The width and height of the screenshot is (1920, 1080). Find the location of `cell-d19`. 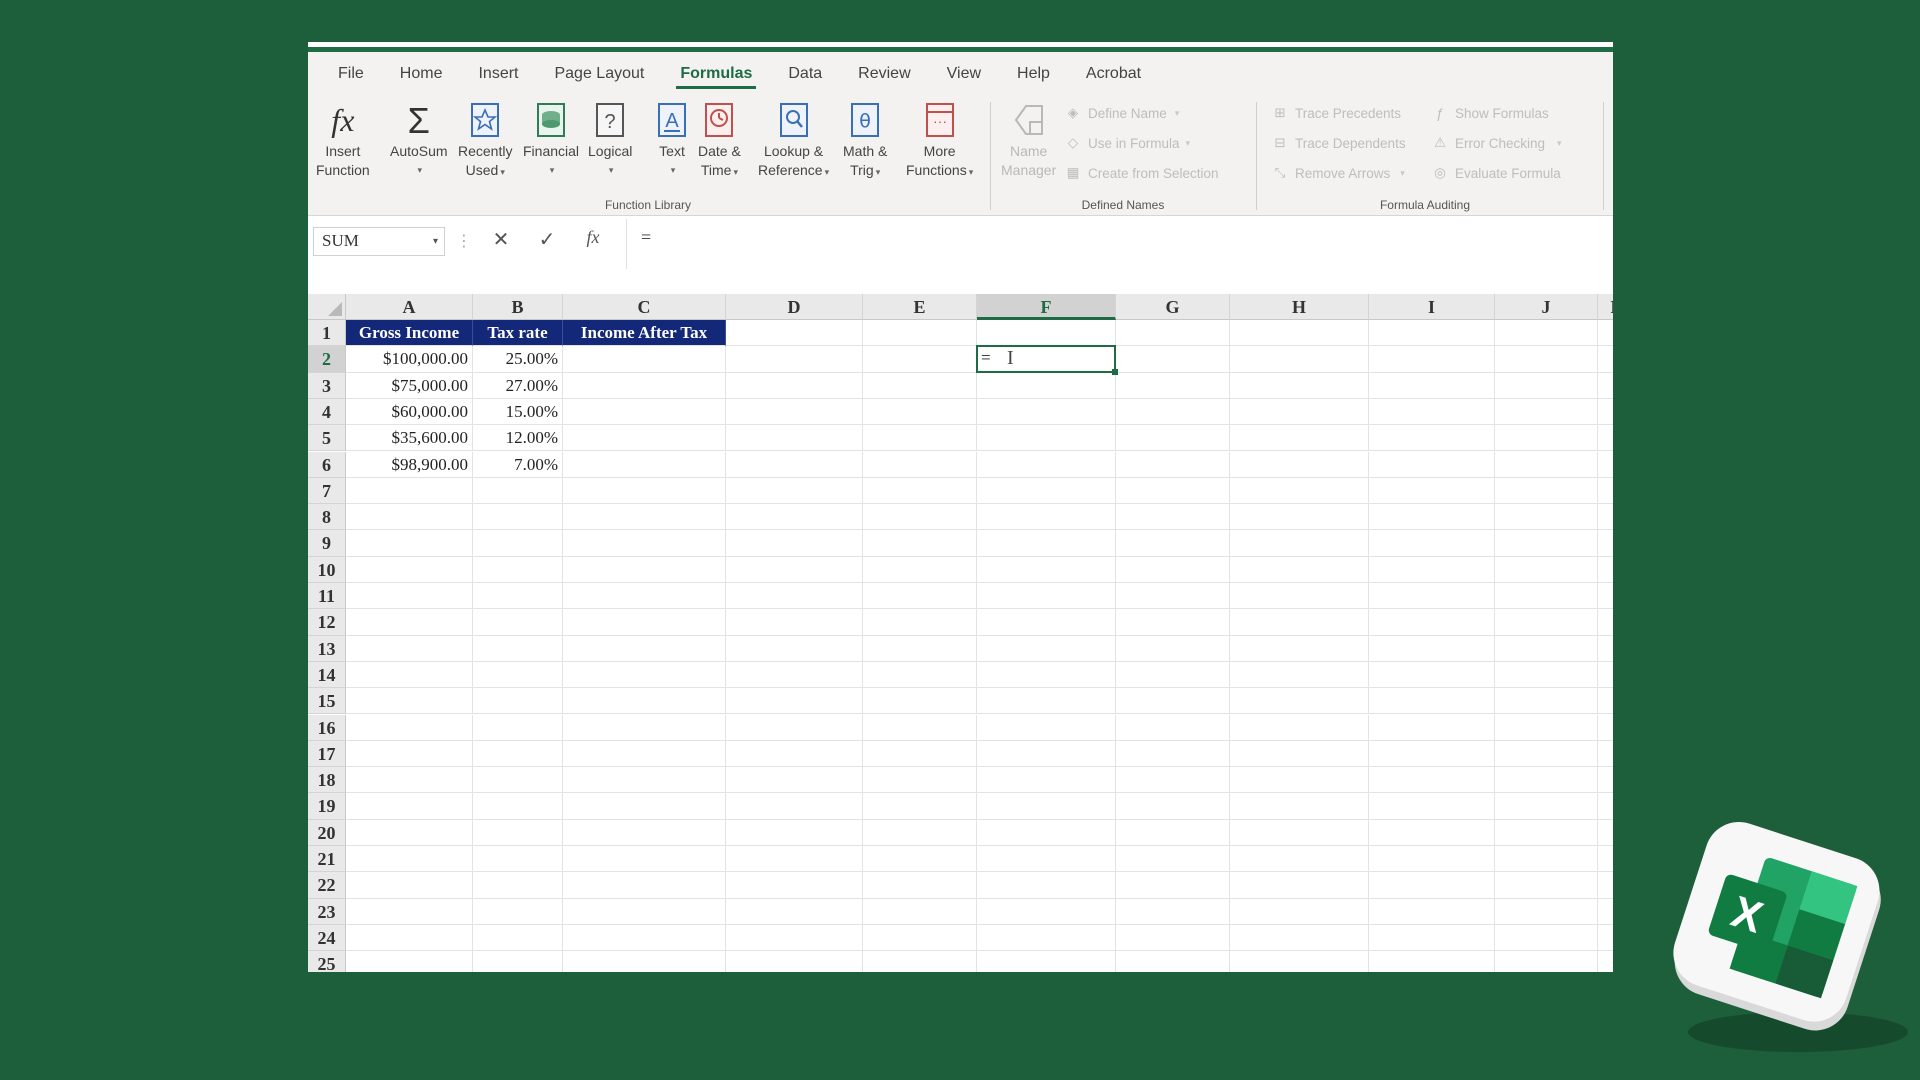

cell-d19 is located at coordinates (794, 806).